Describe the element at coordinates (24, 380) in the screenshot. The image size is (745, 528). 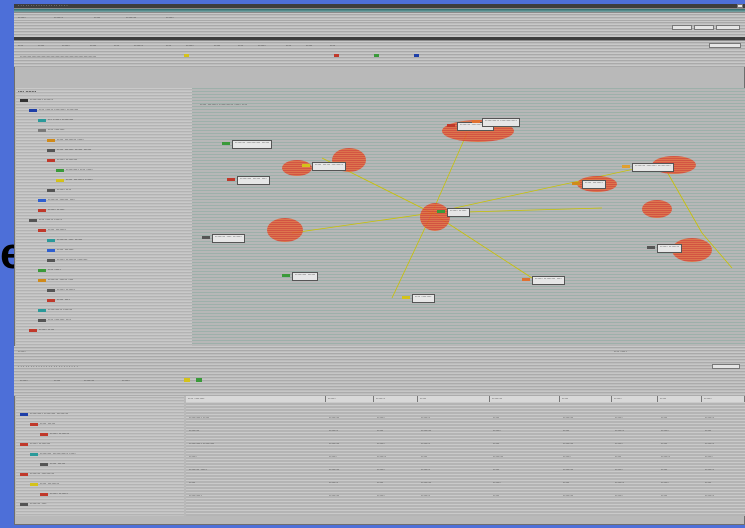
I see `bottom-tab-1: ······` at that location.